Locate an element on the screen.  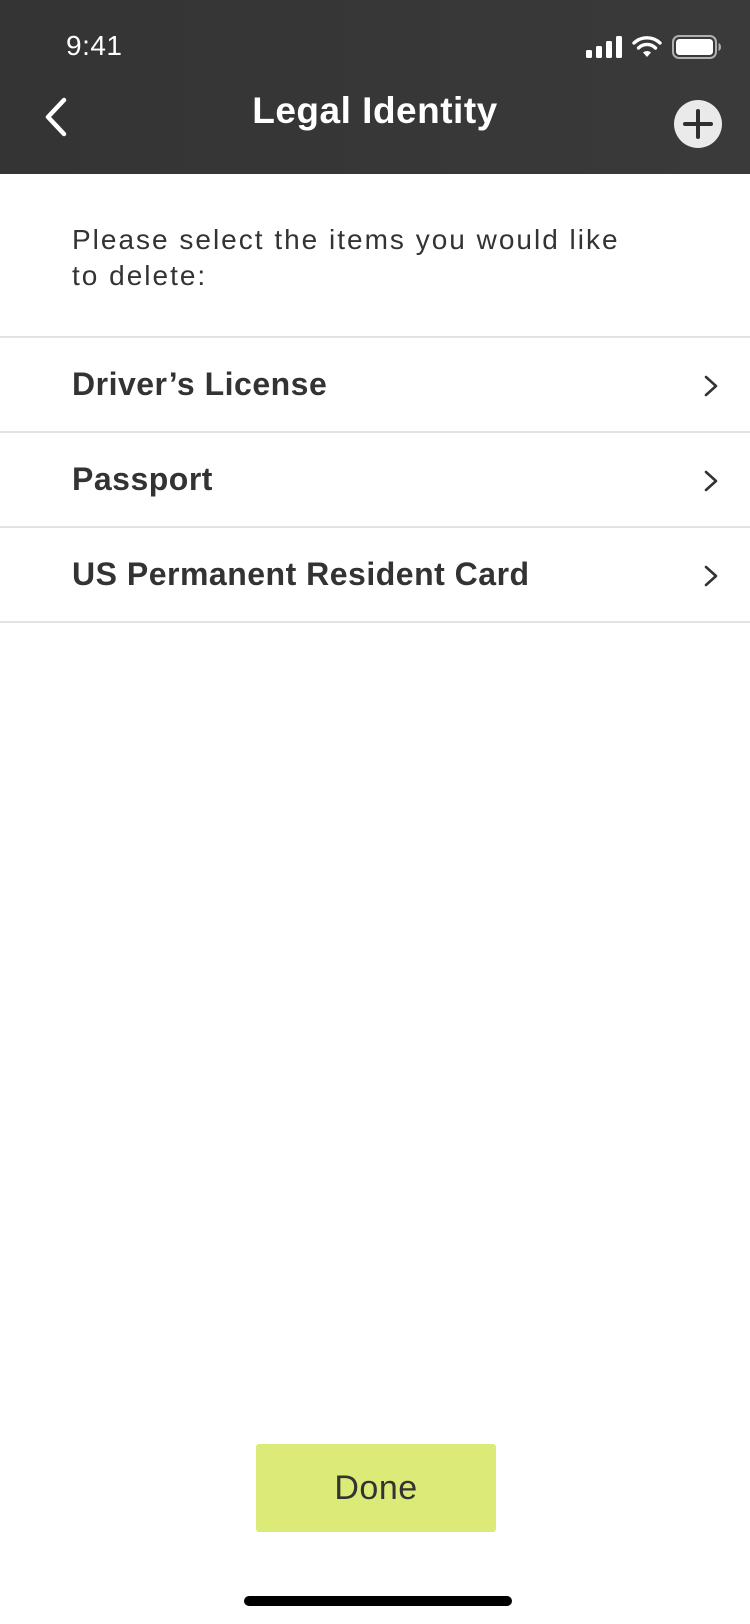
signal-icon is located at coordinates (604, 47).